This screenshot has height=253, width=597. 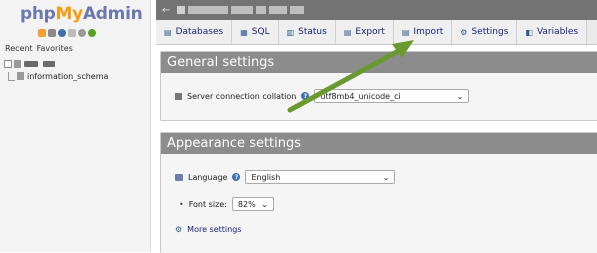 What do you see at coordinates (376, 10) in the screenshot?
I see `breadcrumb-bar: ←` at bounding box center [376, 10].